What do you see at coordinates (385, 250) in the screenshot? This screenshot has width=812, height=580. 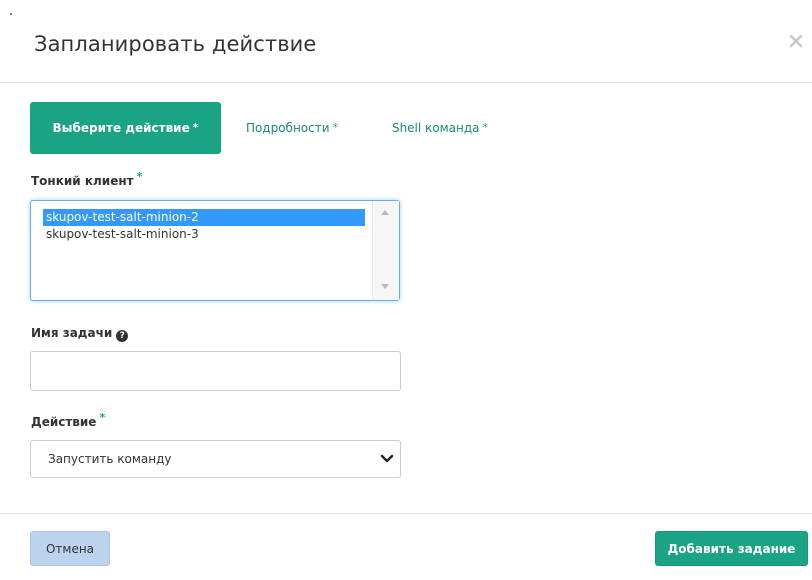 I see `listbox-scrollbar` at bounding box center [385, 250].